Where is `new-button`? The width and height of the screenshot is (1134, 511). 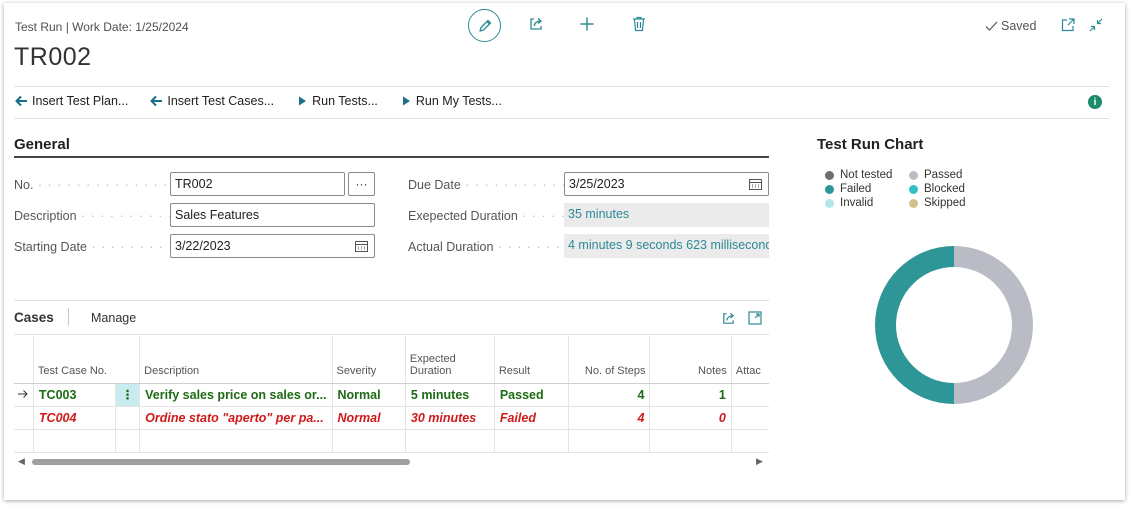 new-button is located at coordinates (587, 24).